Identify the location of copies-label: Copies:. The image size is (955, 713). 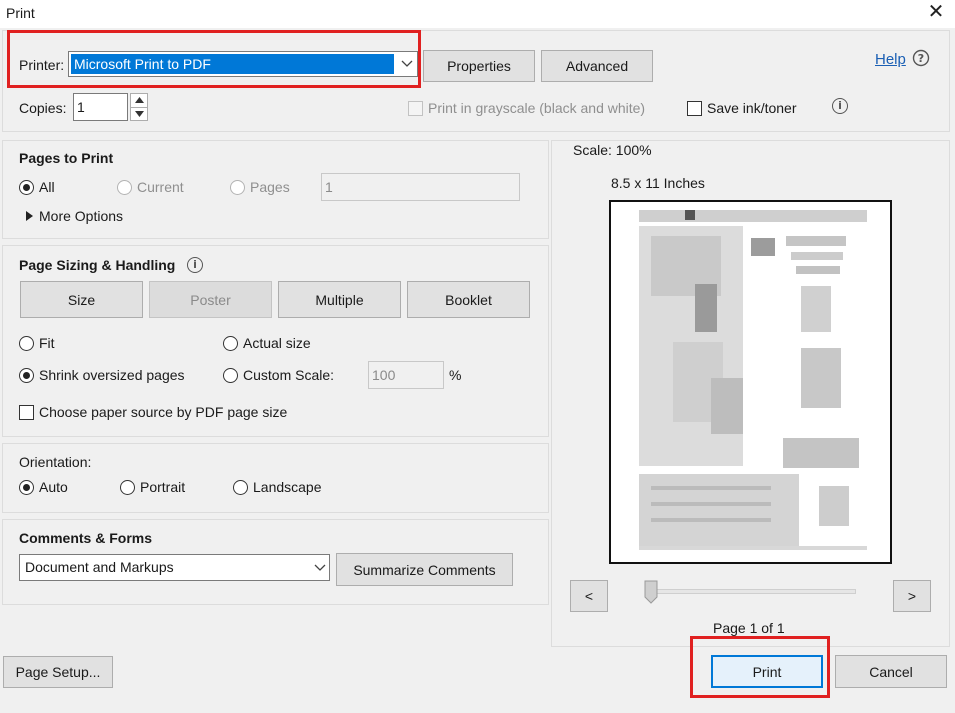
(43, 108).